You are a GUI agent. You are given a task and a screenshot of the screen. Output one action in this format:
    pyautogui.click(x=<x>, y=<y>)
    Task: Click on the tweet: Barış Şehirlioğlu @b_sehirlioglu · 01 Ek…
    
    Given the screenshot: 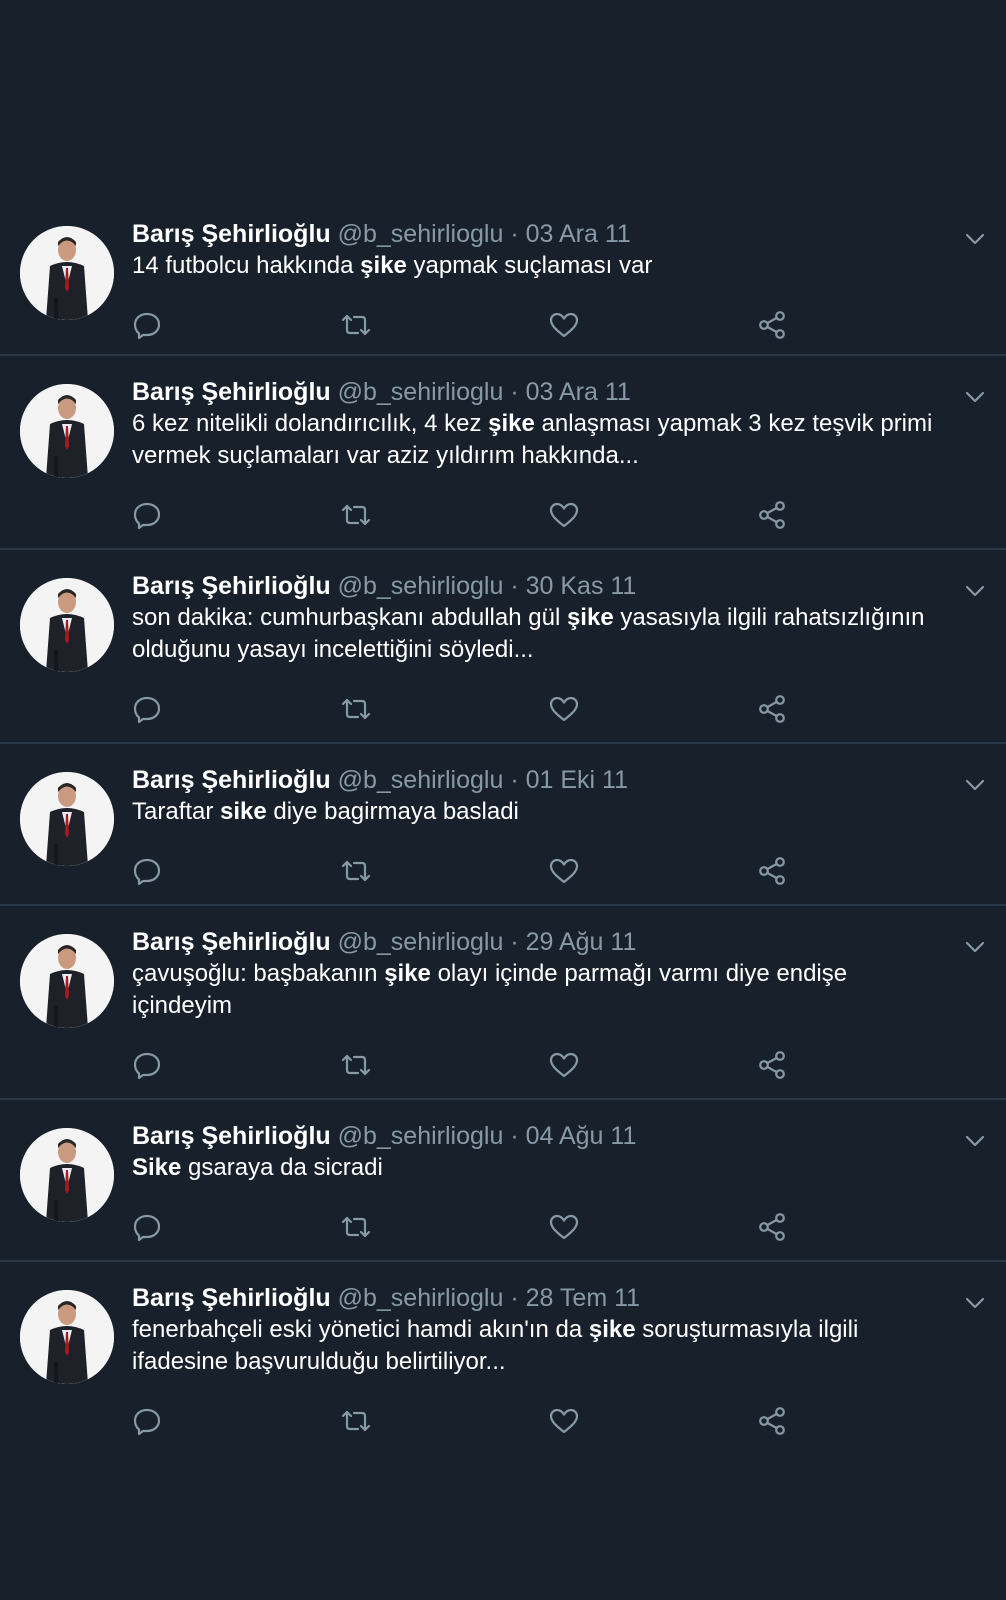 What is the action you would take?
    pyautogui.click(x=503, y=825)
    